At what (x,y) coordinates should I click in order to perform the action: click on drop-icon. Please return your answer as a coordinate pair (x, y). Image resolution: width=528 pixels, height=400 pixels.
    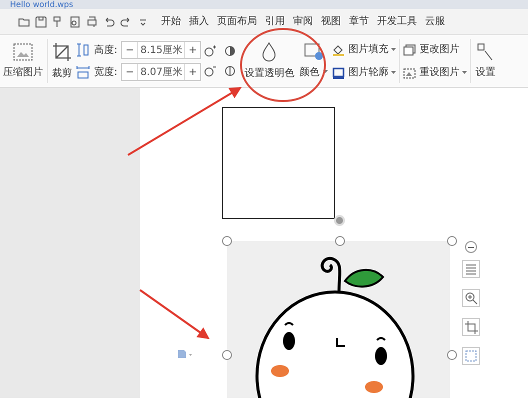
    Looking at the image, I should click on (269, 52).